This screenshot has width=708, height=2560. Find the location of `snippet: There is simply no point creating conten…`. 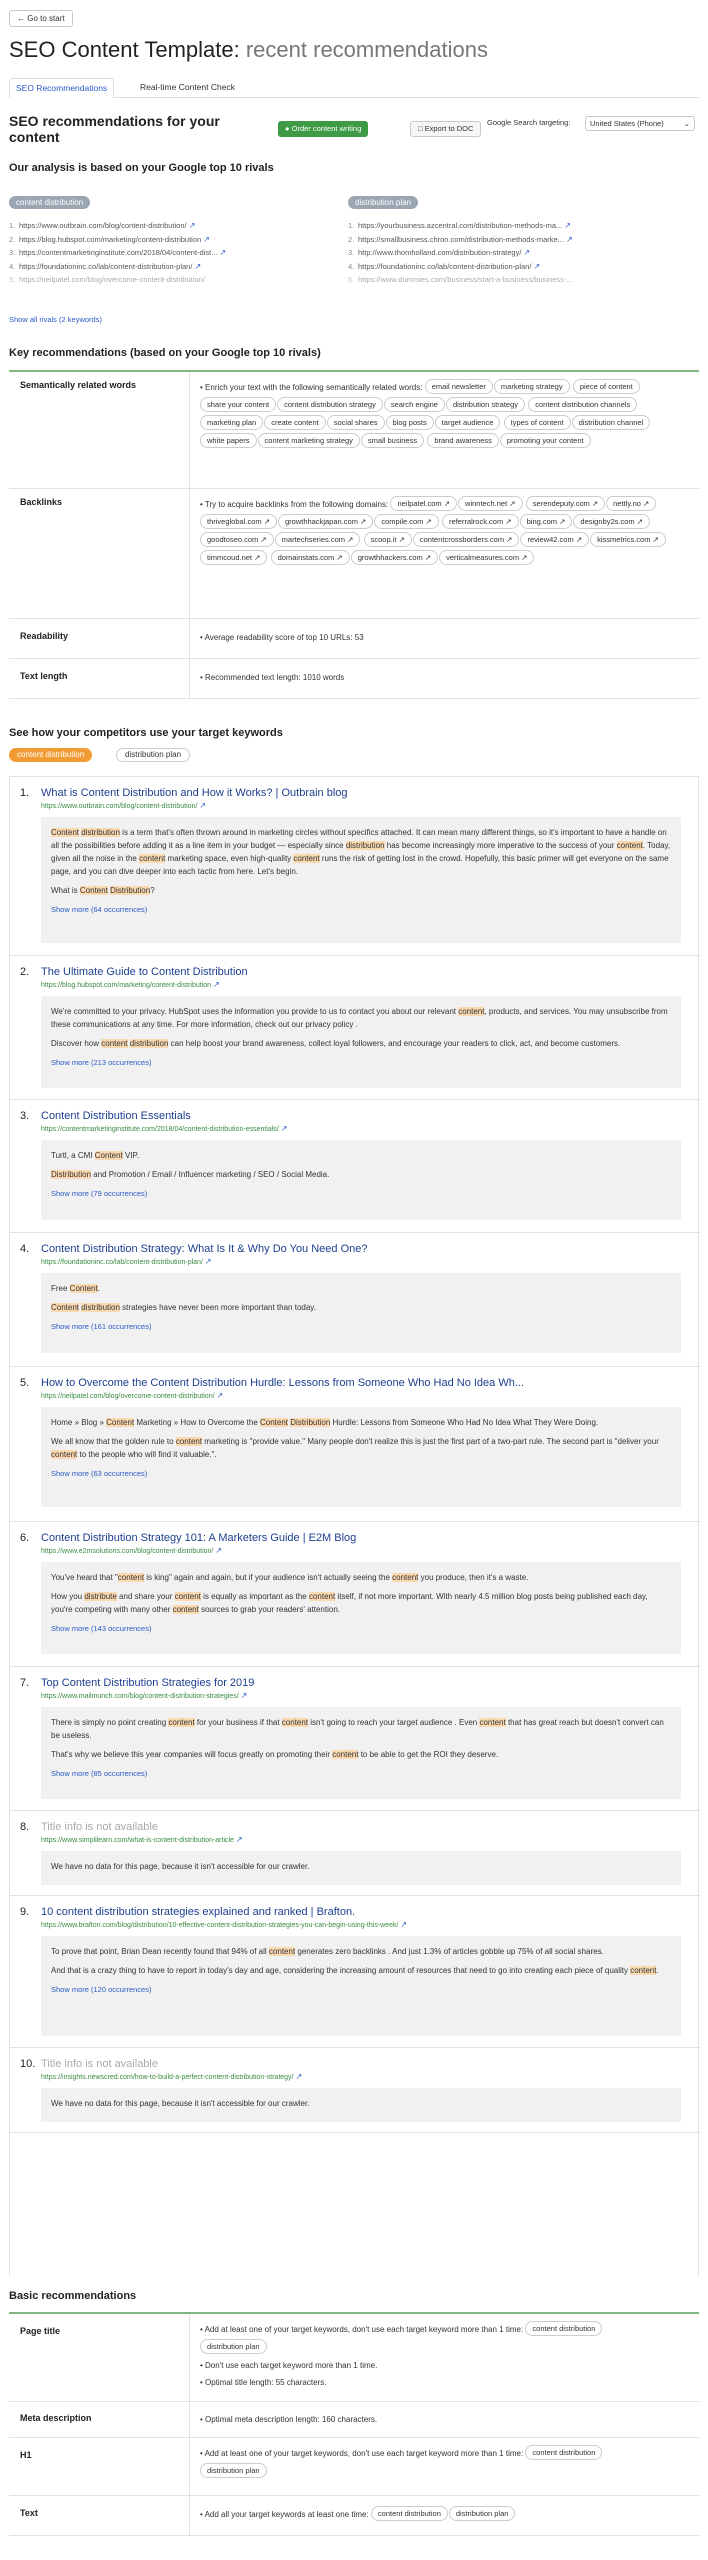

snippet: There is simply no point creating conten… is located at coordinates (361, 1753).